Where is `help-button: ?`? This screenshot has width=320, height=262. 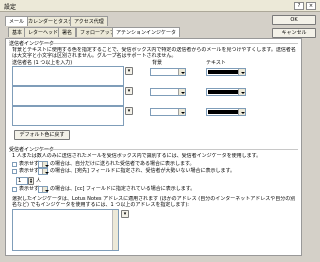 help-button: ? is located at coordinates (299, 6).